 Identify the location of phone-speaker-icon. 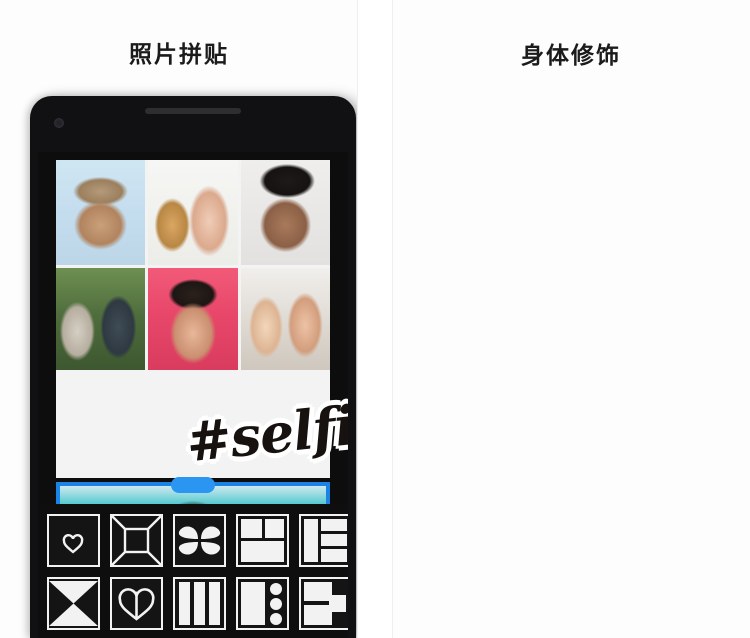
(193, 111).